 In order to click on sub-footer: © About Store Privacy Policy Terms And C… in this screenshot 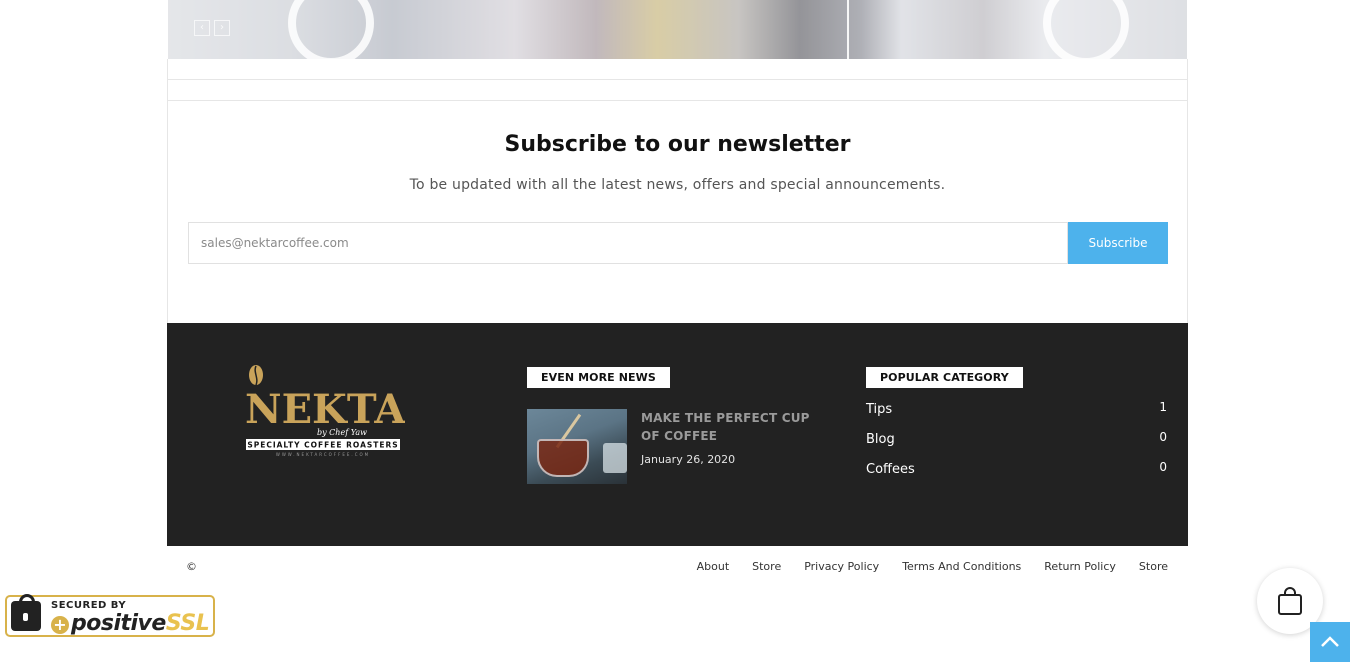, I will do `click(677, 568)`.